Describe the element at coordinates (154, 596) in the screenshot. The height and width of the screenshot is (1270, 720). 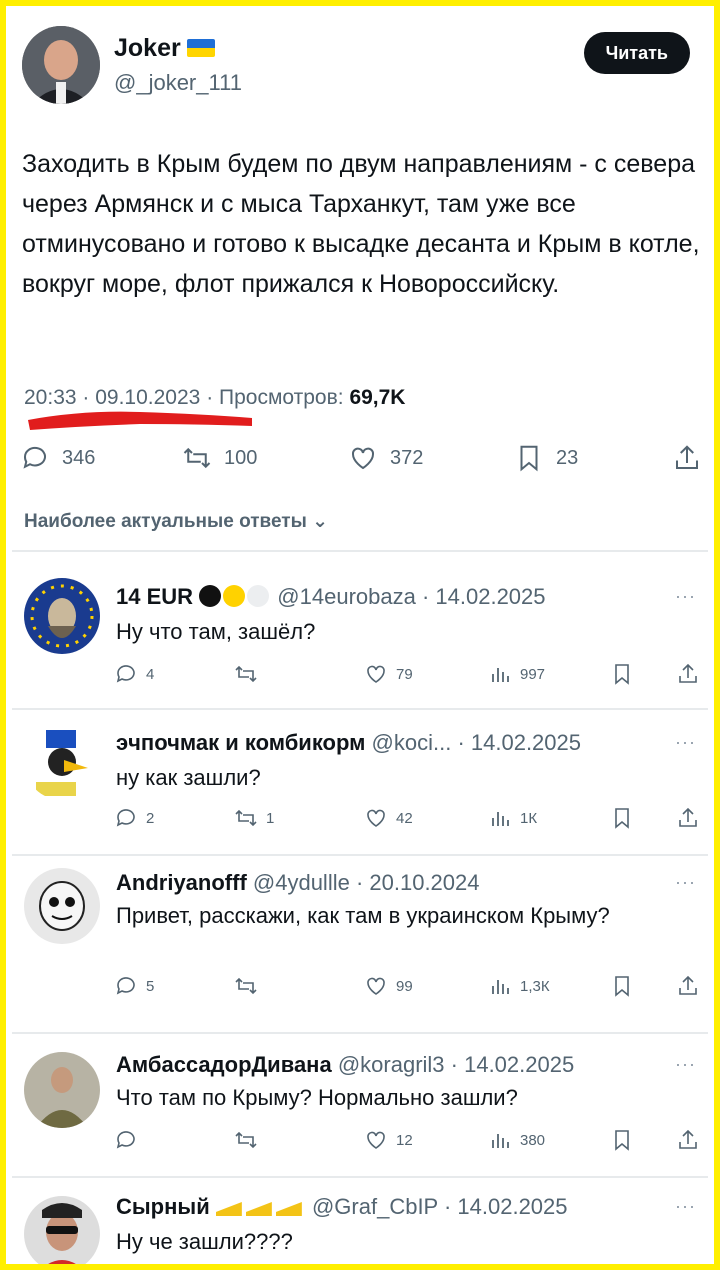
I see `reply-author-name: 14 EUR` at that location.